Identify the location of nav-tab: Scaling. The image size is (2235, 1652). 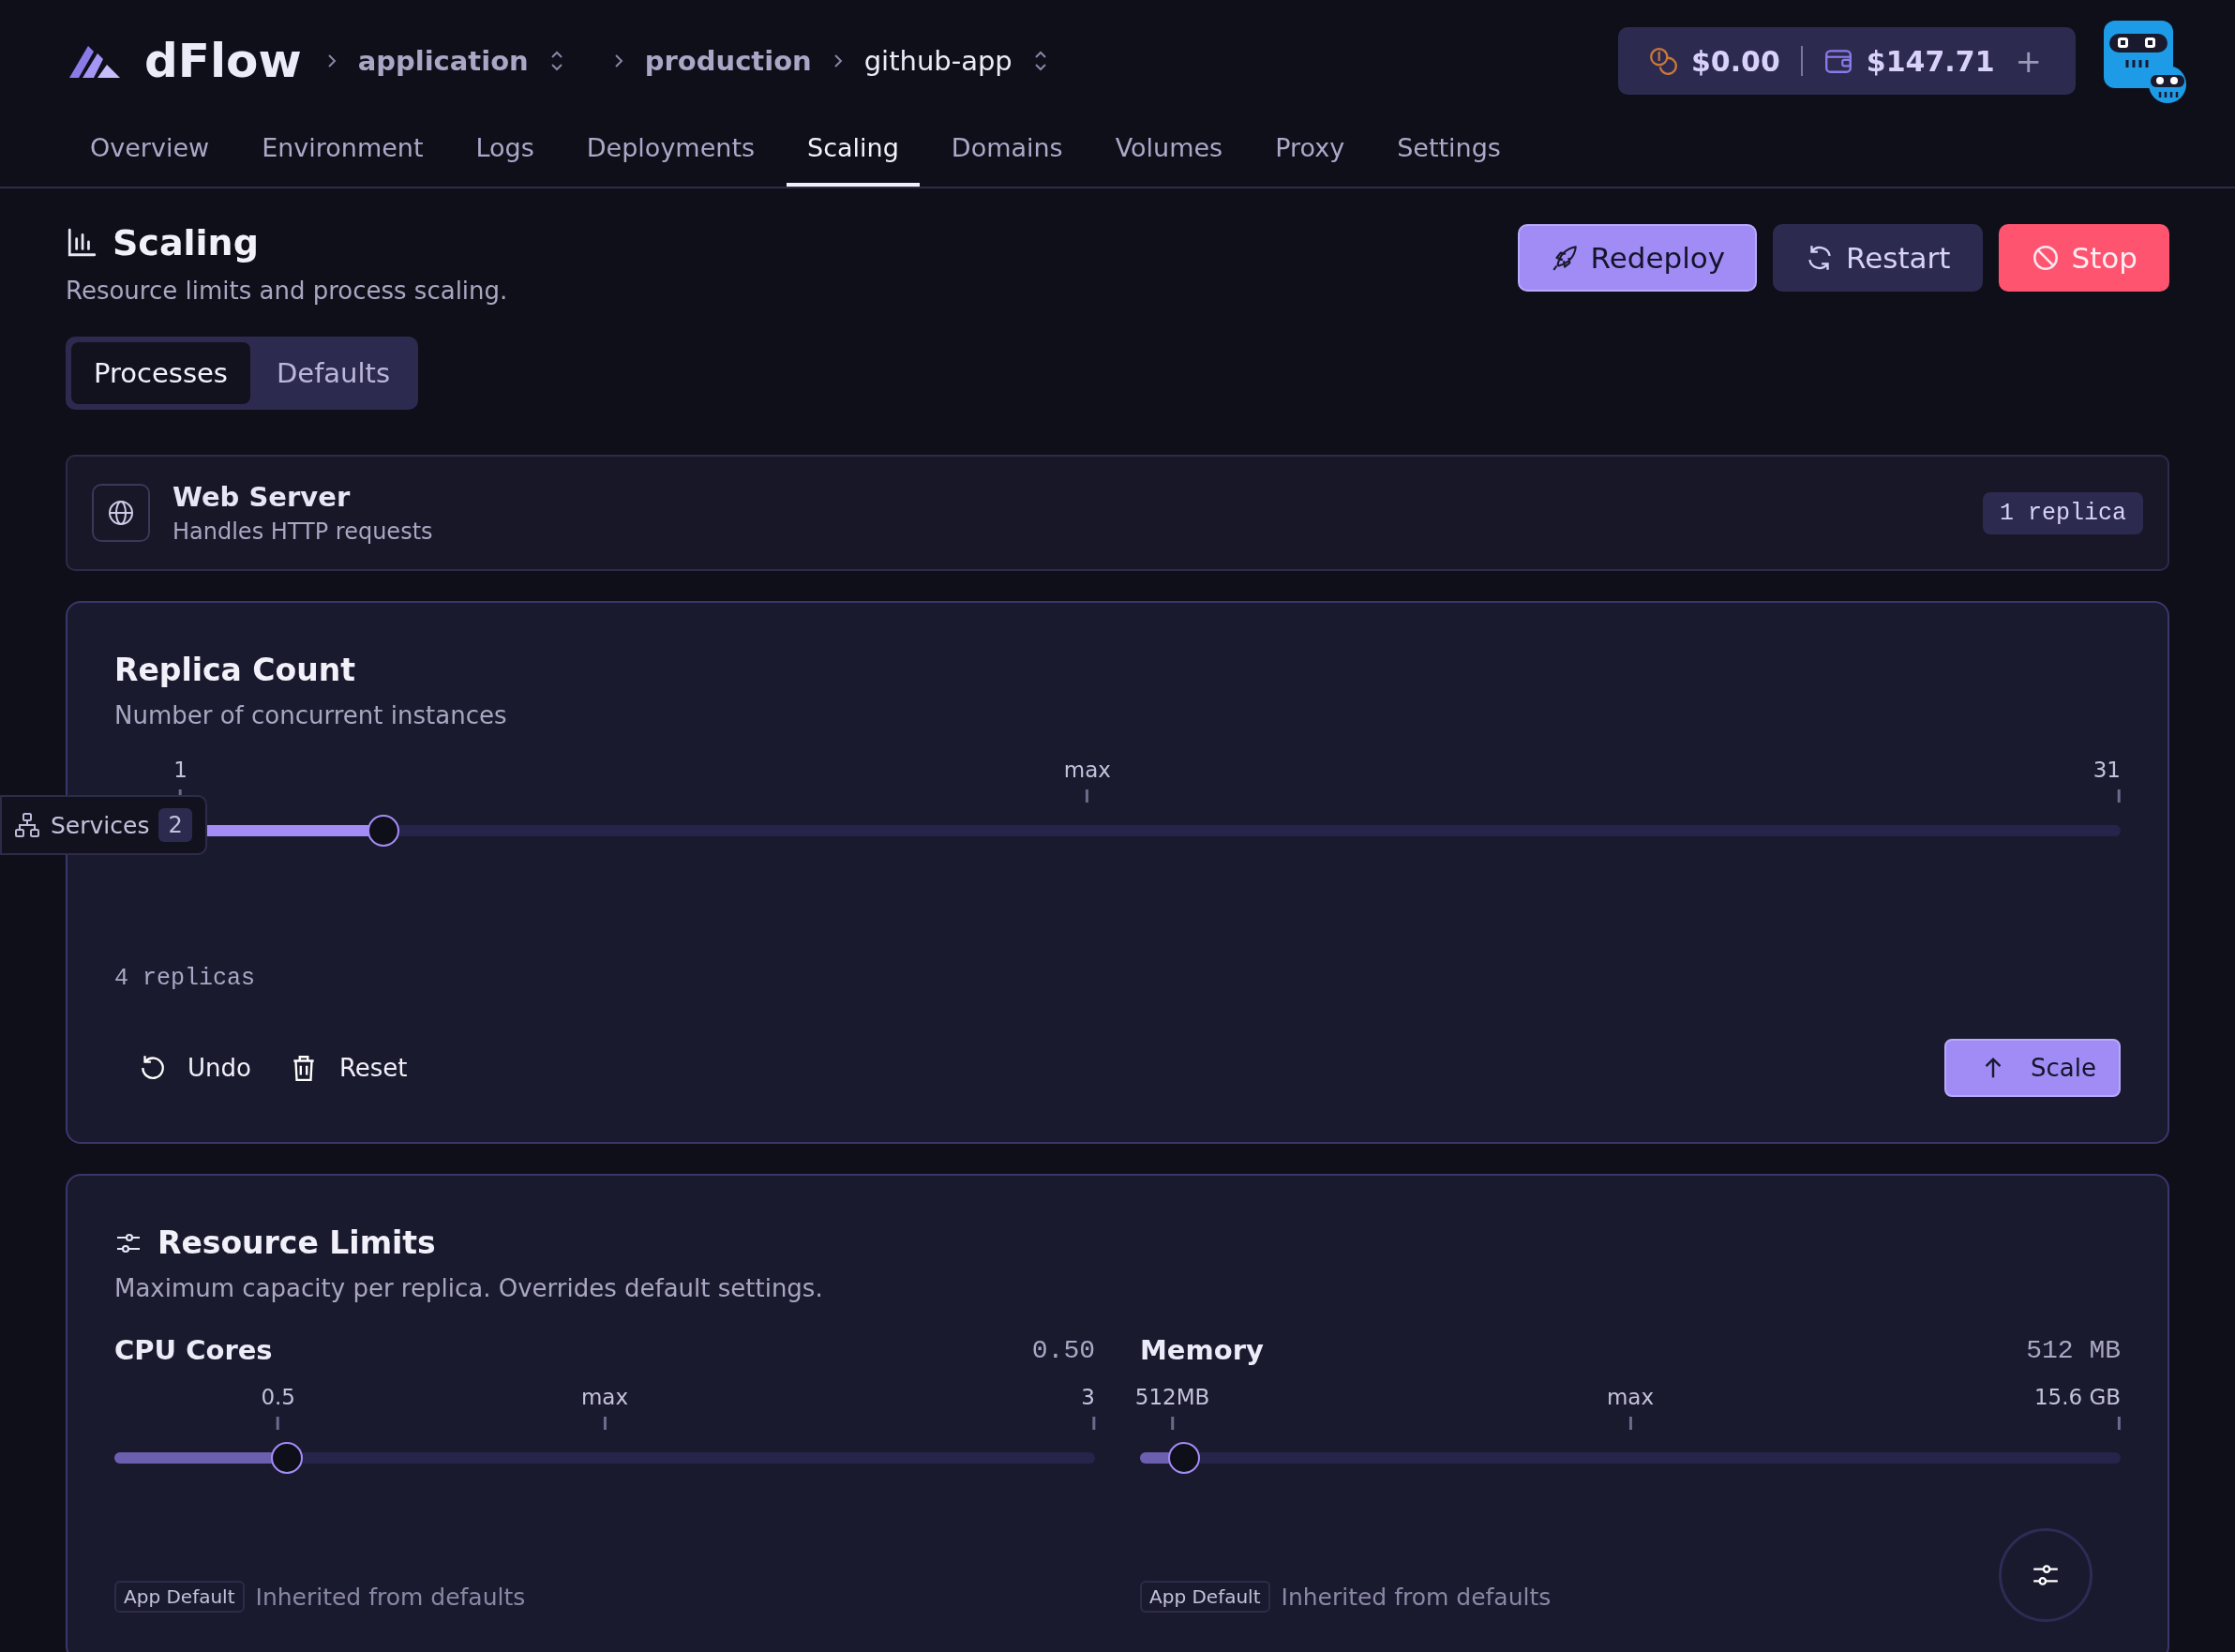
(853, 153).